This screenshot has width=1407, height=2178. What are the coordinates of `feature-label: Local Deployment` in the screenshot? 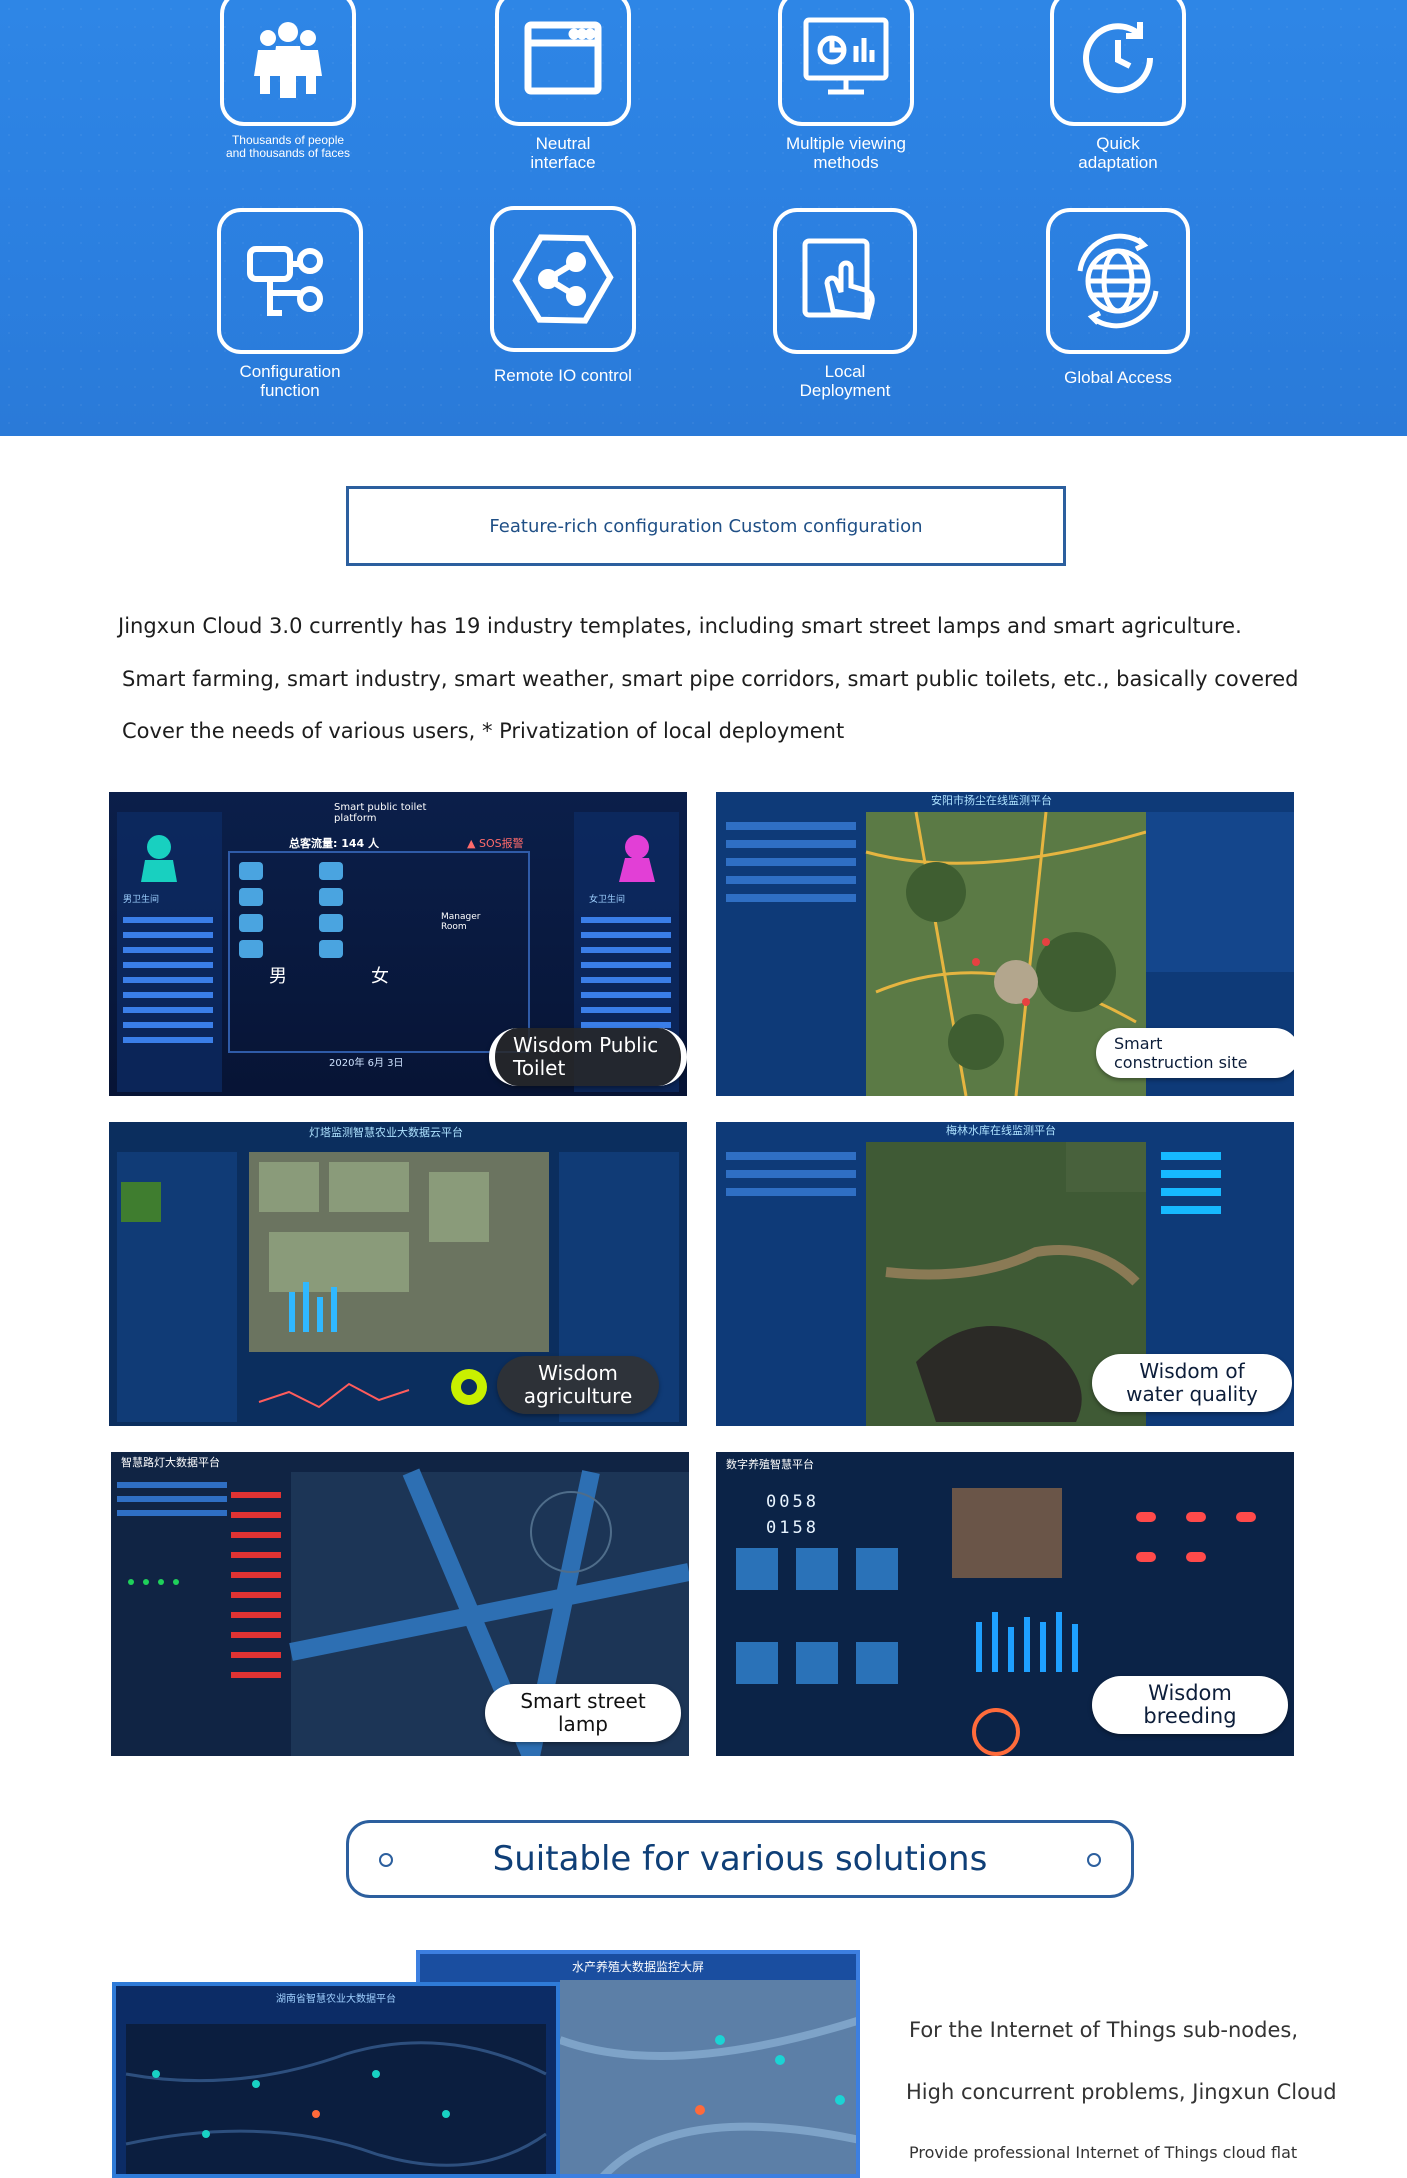 It's located at (845, 381).